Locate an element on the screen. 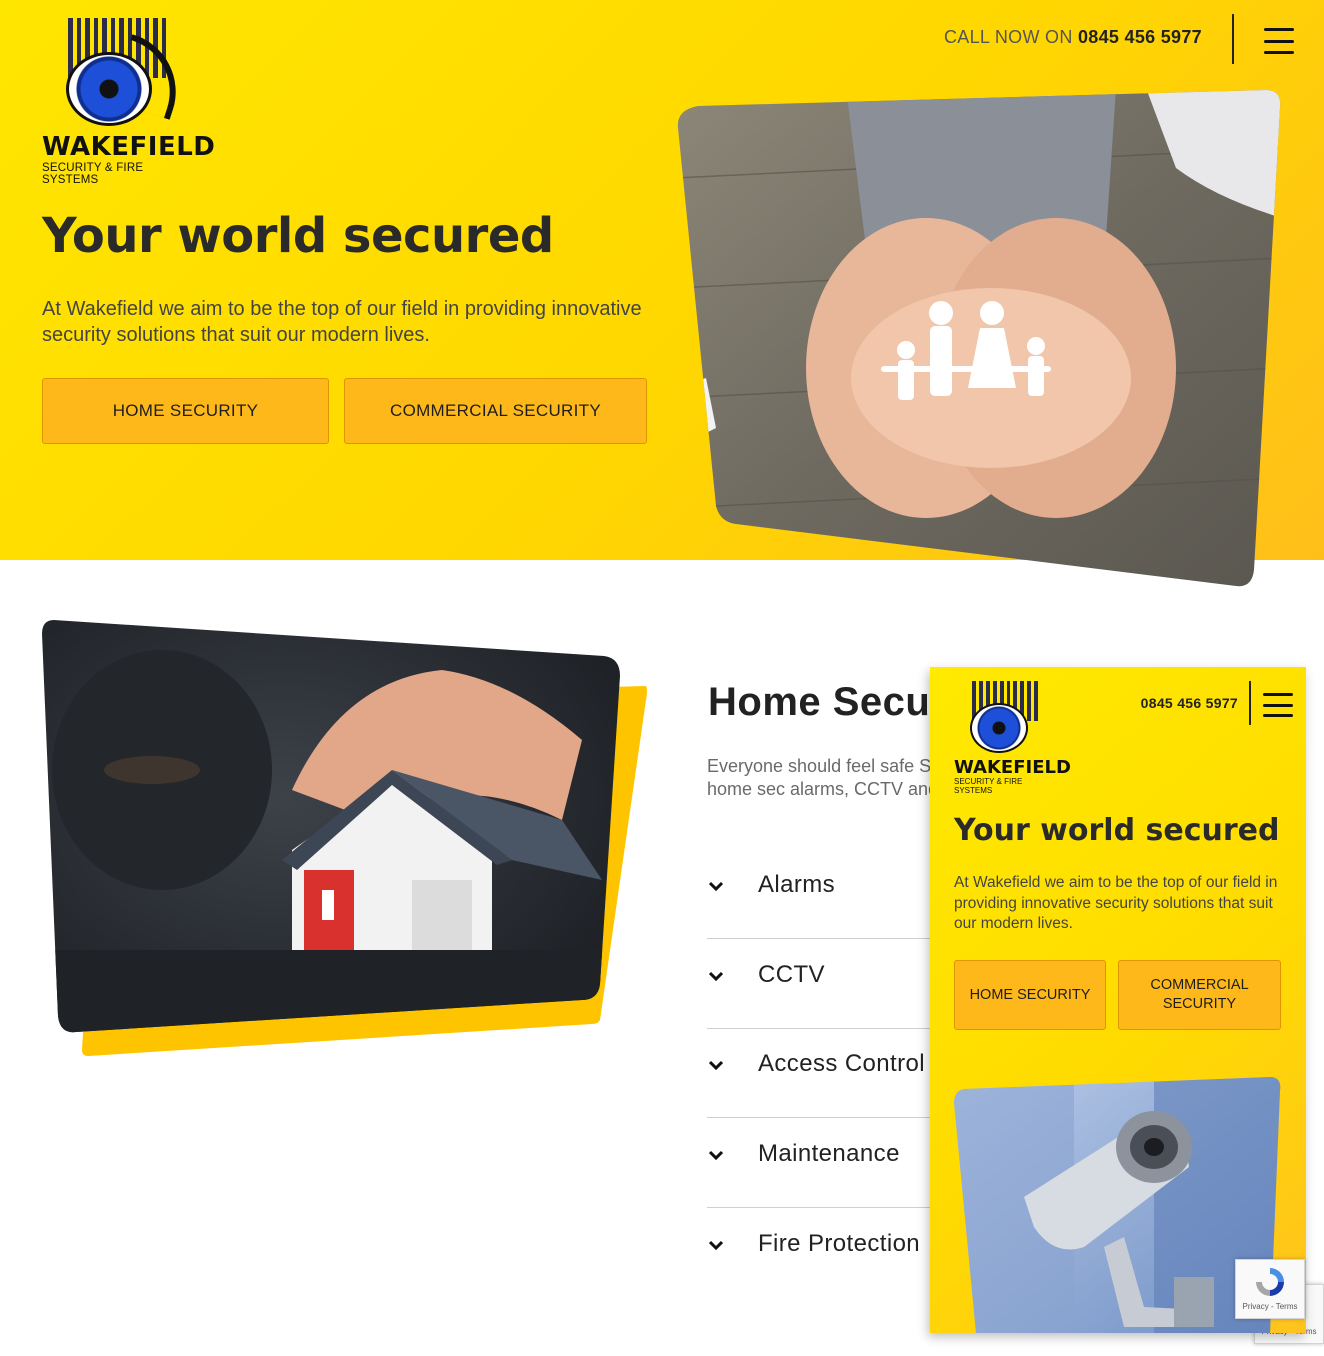  mobile-brand-name: WAKEFIELD is located at coordinates (1012, 767).